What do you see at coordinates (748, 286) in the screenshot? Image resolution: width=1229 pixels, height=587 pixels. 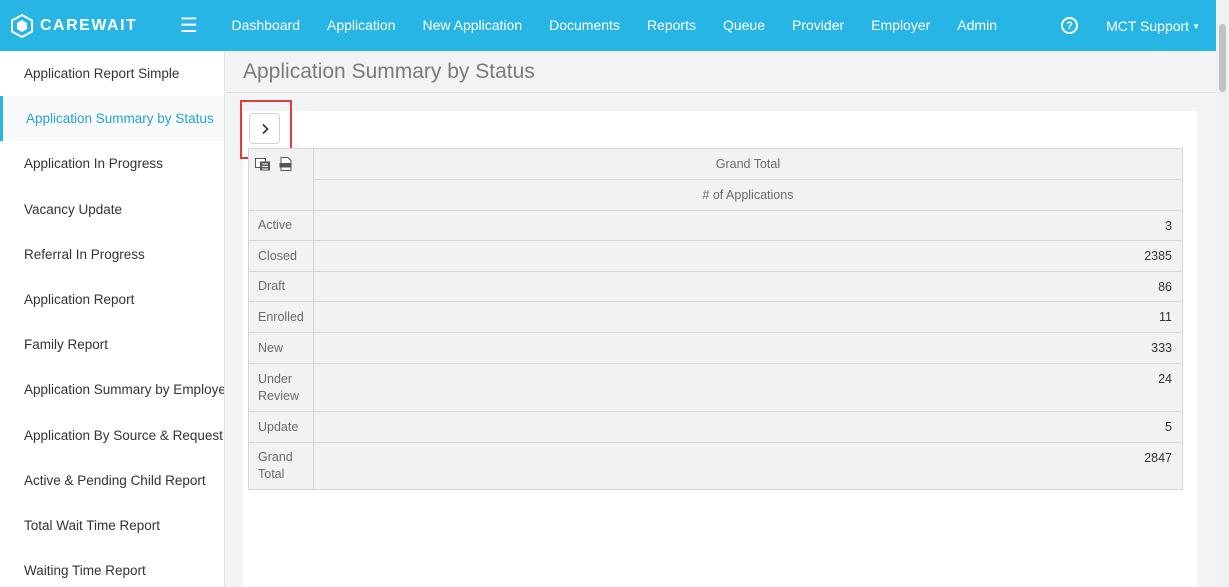 I see `row-value: 86` at bounding box center [748, 286].